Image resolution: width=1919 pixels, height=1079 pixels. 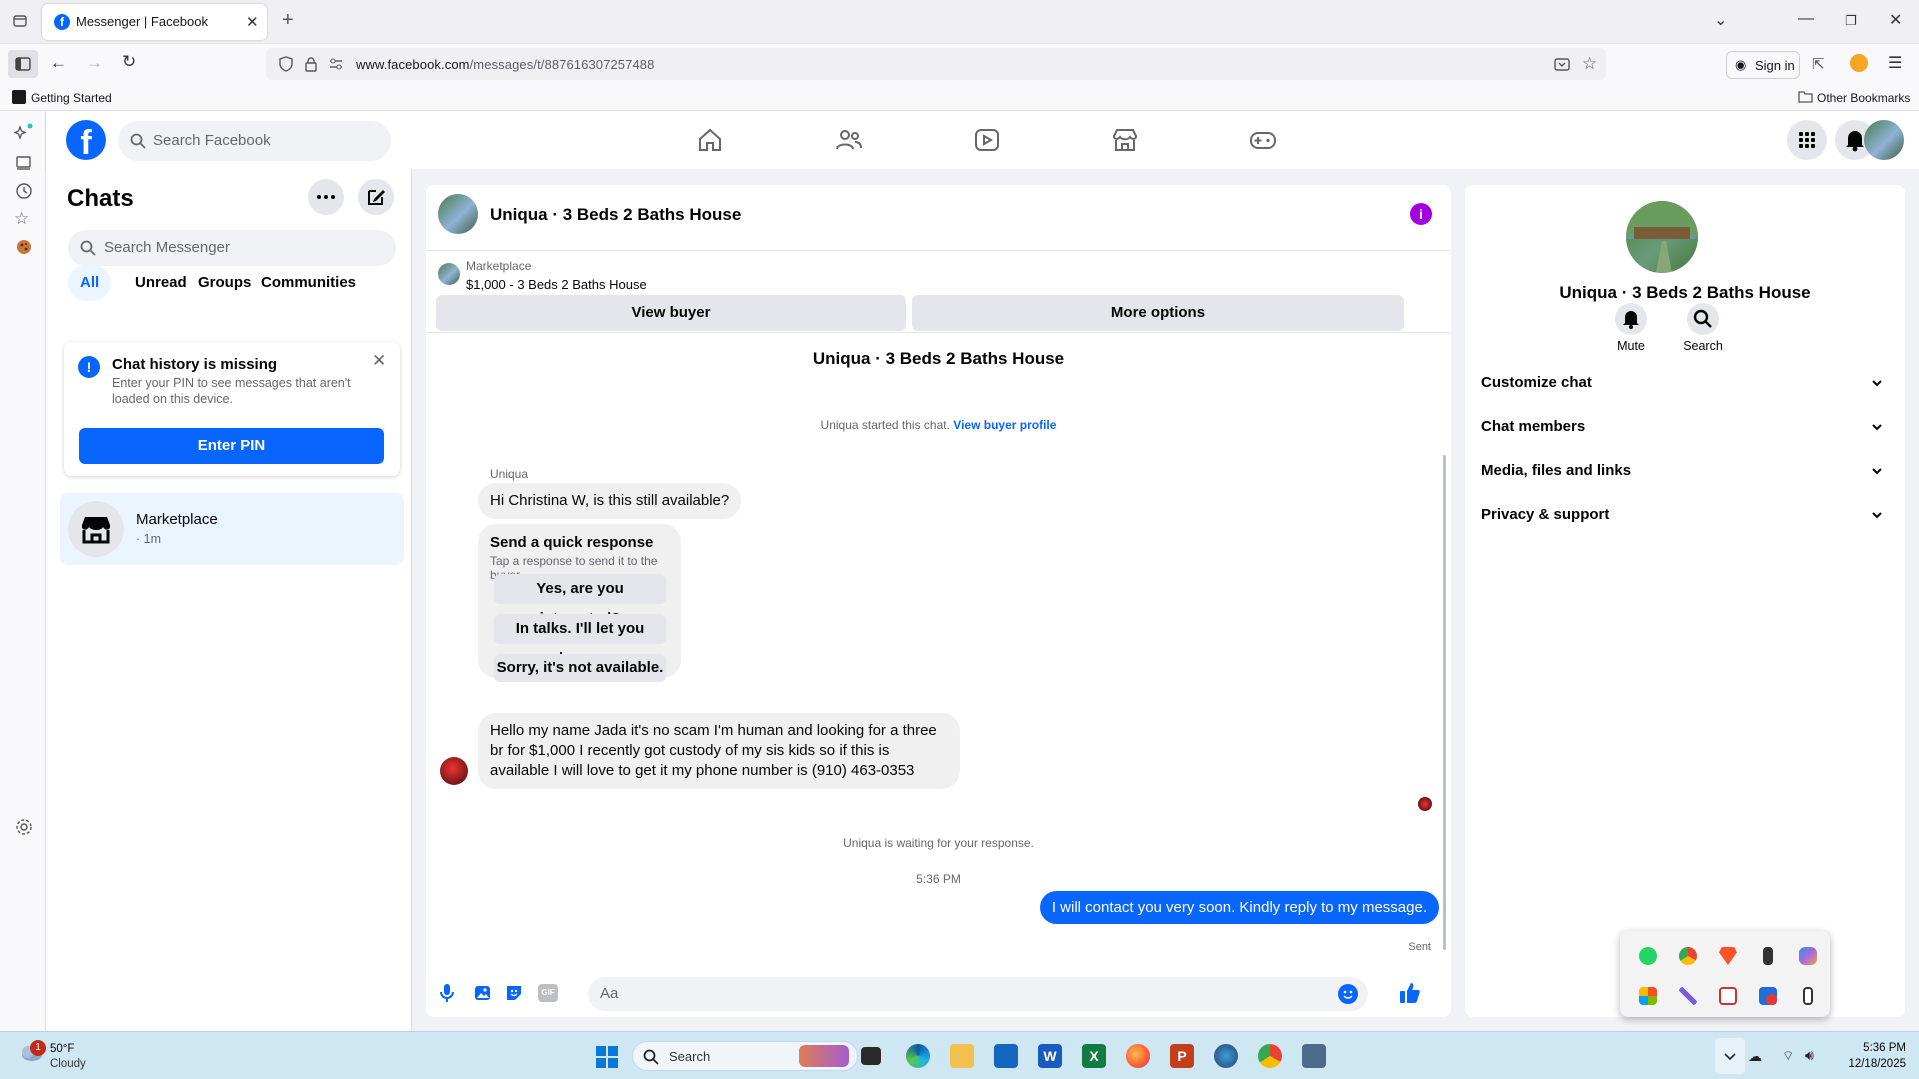 I want to click on bookmarks-star-icon: ☆, so click(x=24, y=219).